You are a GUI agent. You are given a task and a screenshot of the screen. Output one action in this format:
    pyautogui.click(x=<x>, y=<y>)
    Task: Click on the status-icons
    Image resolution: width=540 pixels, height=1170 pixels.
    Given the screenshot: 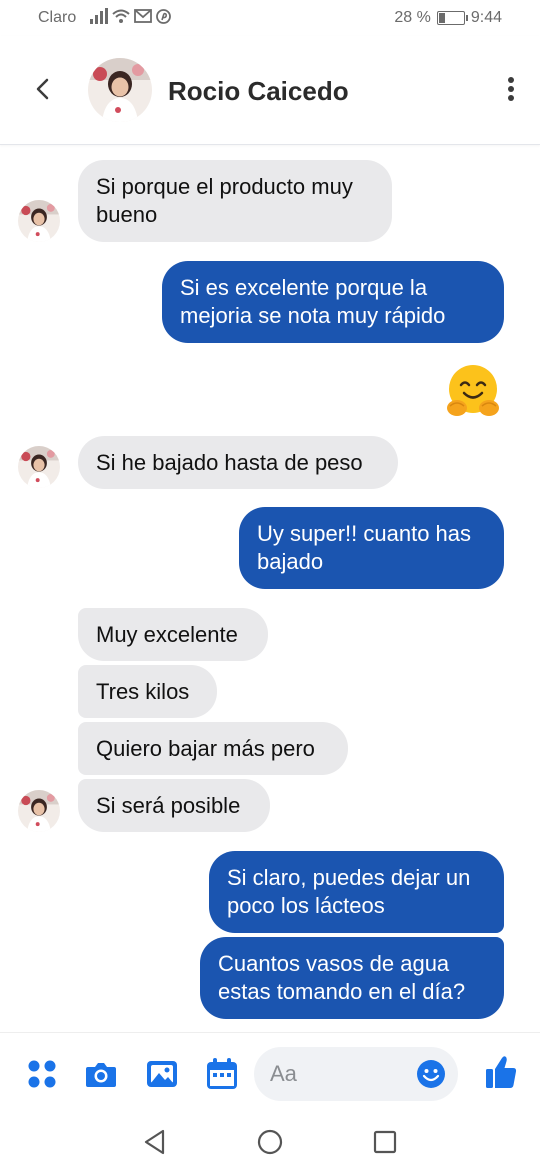 What is the action you would take?
    pyautogui.click(x=130, y=16)
    